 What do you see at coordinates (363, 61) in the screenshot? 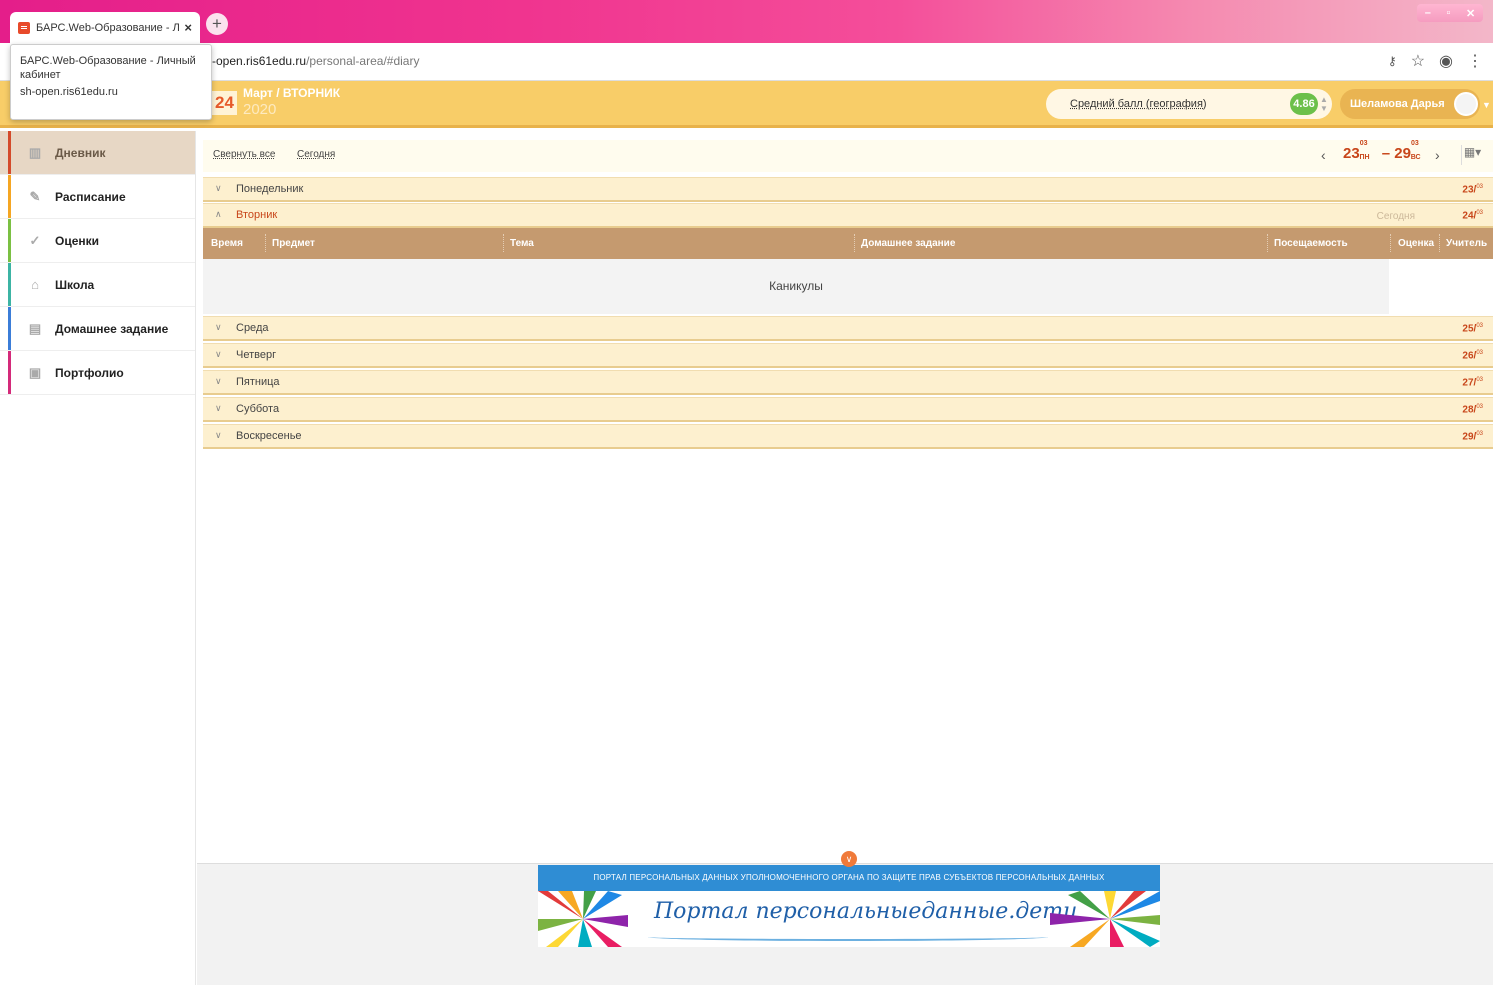
I see `url-path: /personal-area/#diary` at bounding box center [363, 61].